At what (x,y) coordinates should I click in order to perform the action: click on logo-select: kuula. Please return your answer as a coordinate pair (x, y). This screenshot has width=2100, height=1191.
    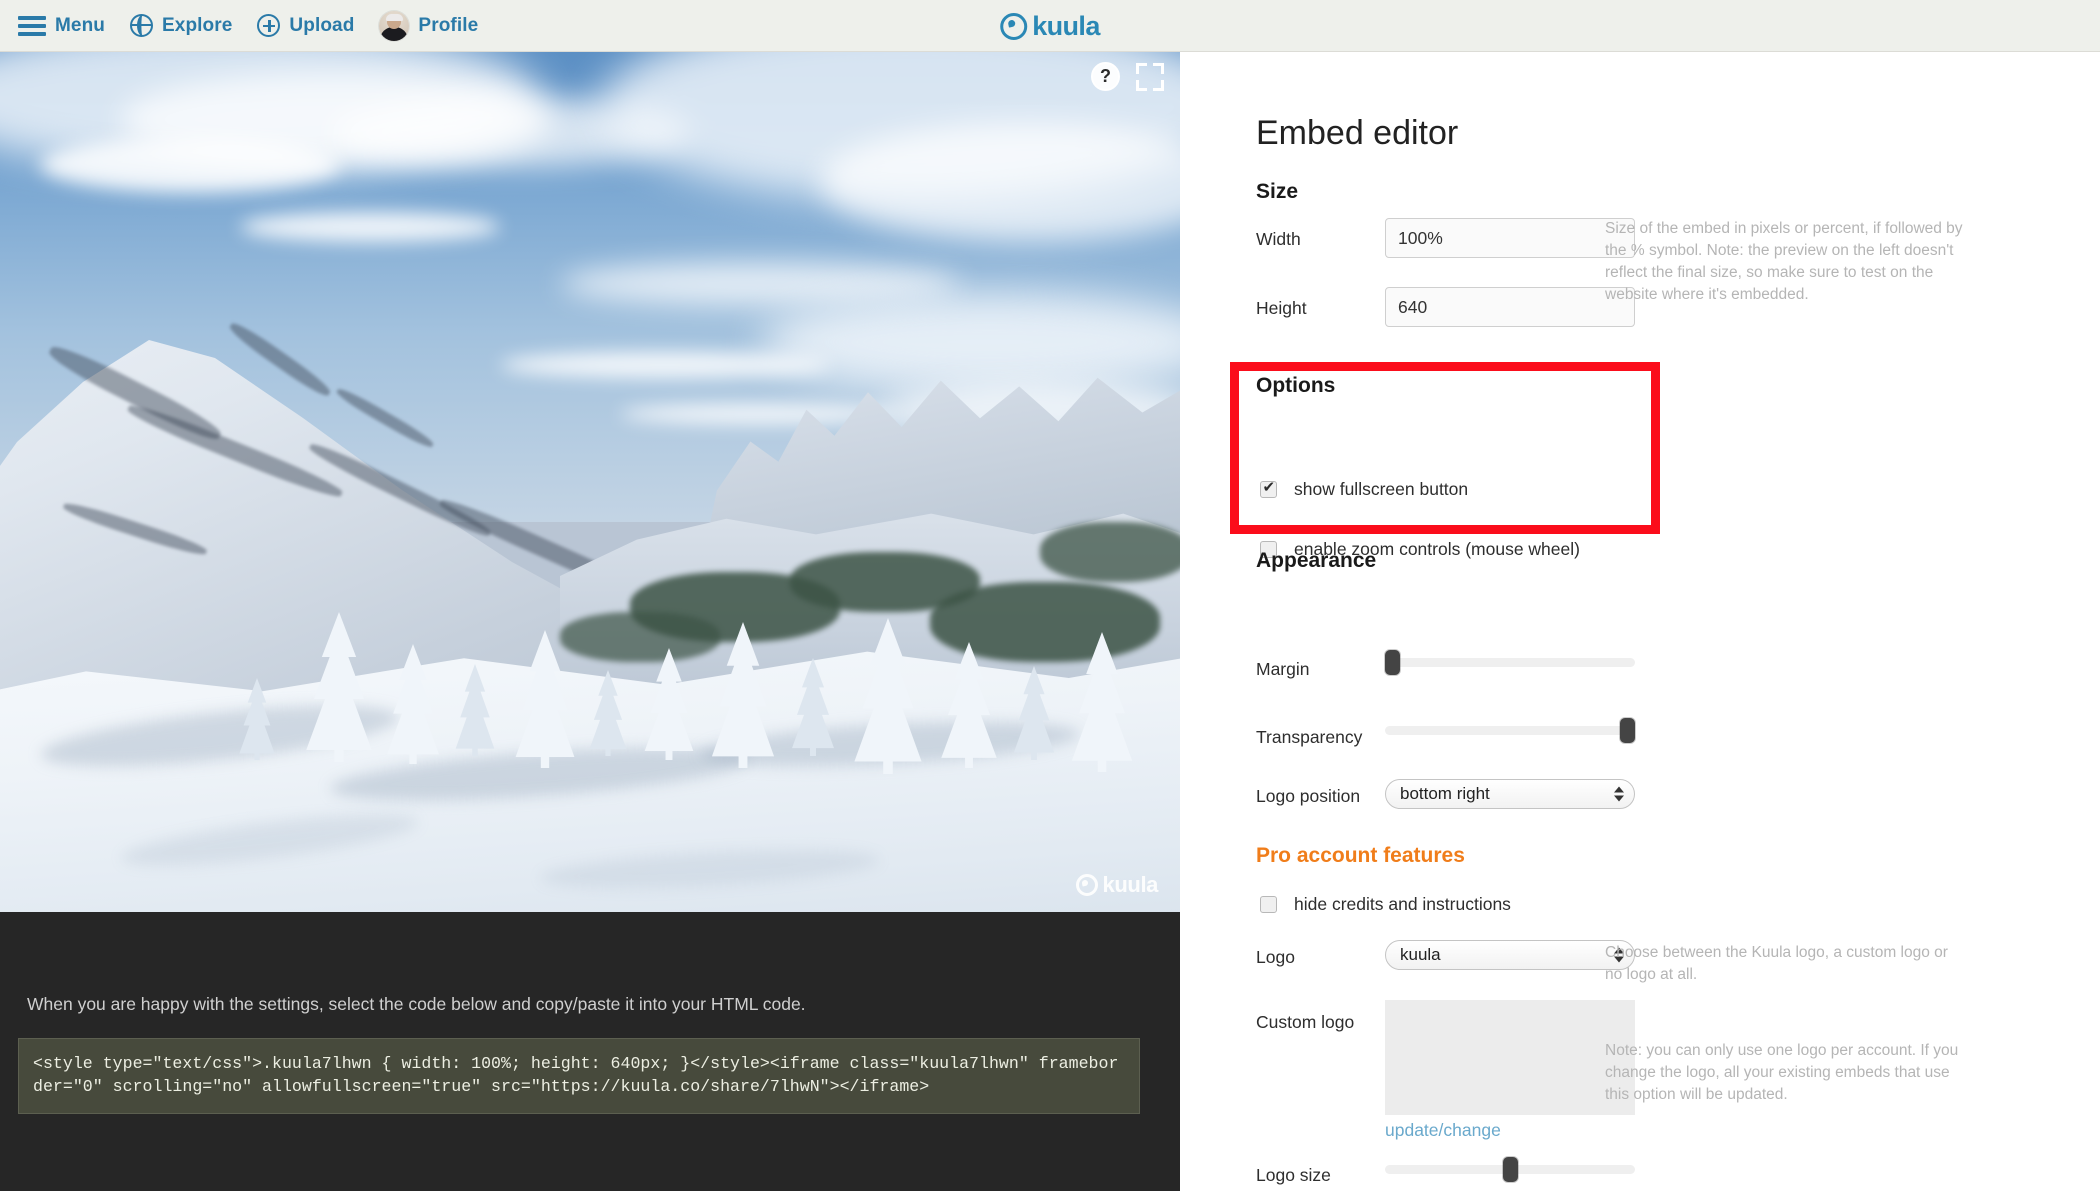
    Looking at the image, I should click on (1510, 955).